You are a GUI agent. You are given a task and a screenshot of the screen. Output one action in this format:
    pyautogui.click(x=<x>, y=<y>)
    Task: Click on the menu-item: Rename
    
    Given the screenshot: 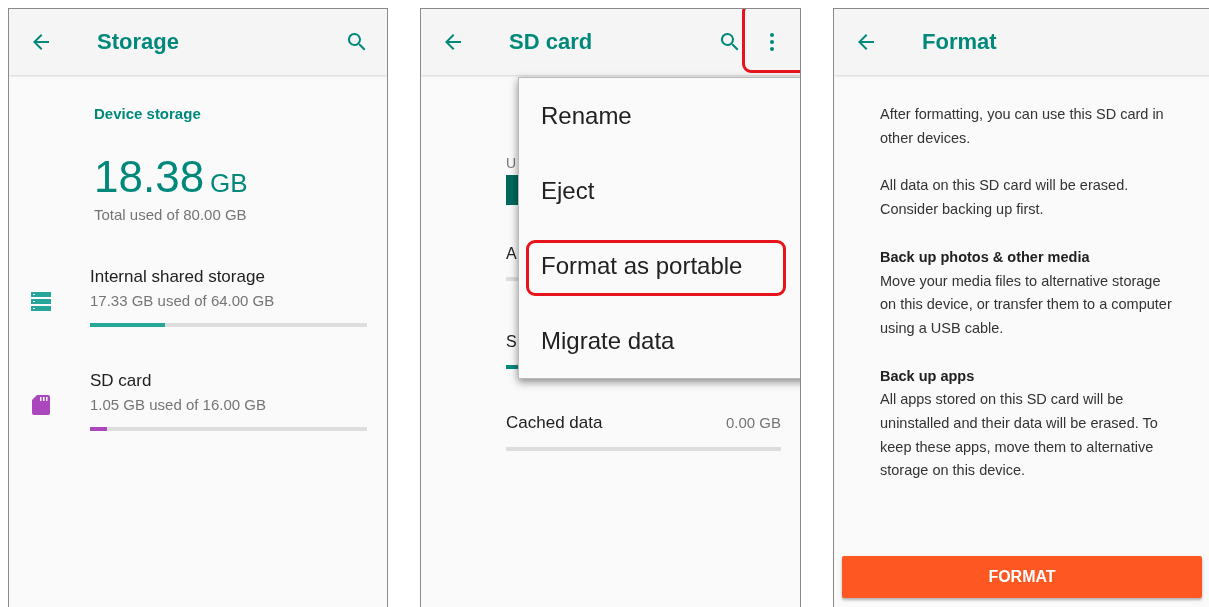 What is the action you would take?
    pyautogui.click(x=659, y=115)
    